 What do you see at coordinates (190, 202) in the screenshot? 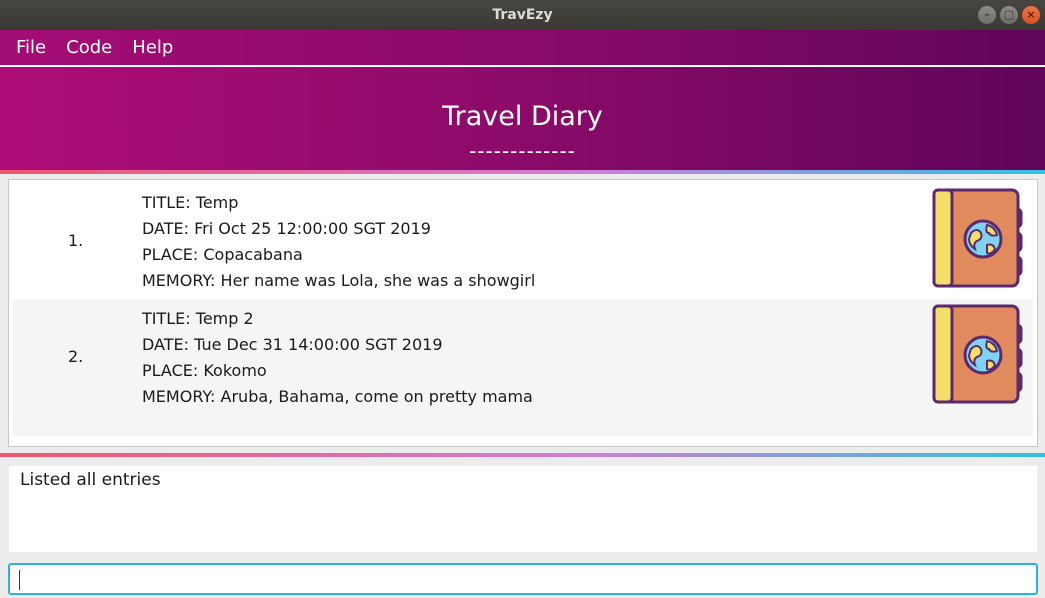
I see `entry-title: TITLE: Temp` at bounding box center [190, 202].